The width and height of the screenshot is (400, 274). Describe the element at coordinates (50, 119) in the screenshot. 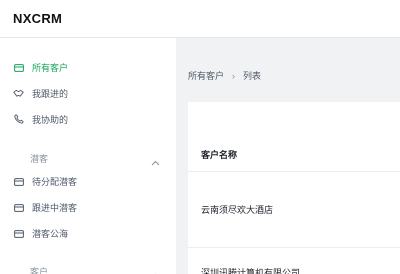

I see `sidebar-item-label: 我协助的` at that location.